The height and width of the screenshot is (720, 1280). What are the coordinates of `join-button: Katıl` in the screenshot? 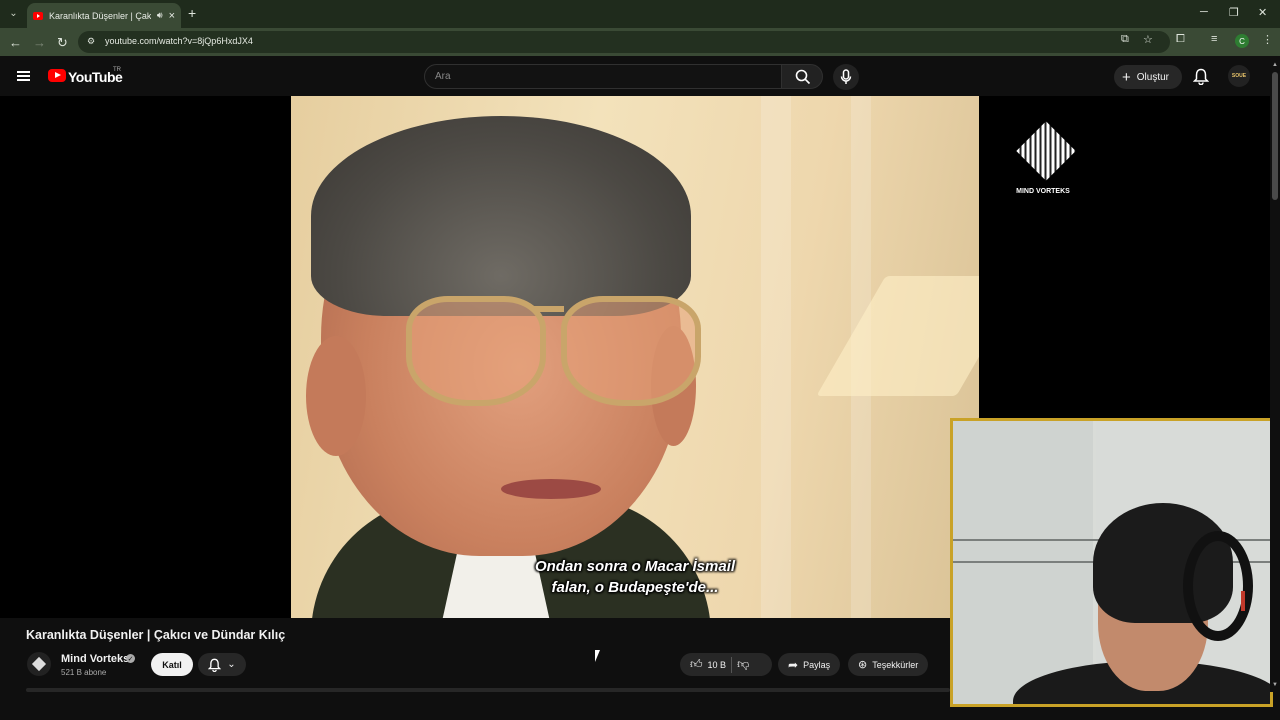 It's located at (172, 664).